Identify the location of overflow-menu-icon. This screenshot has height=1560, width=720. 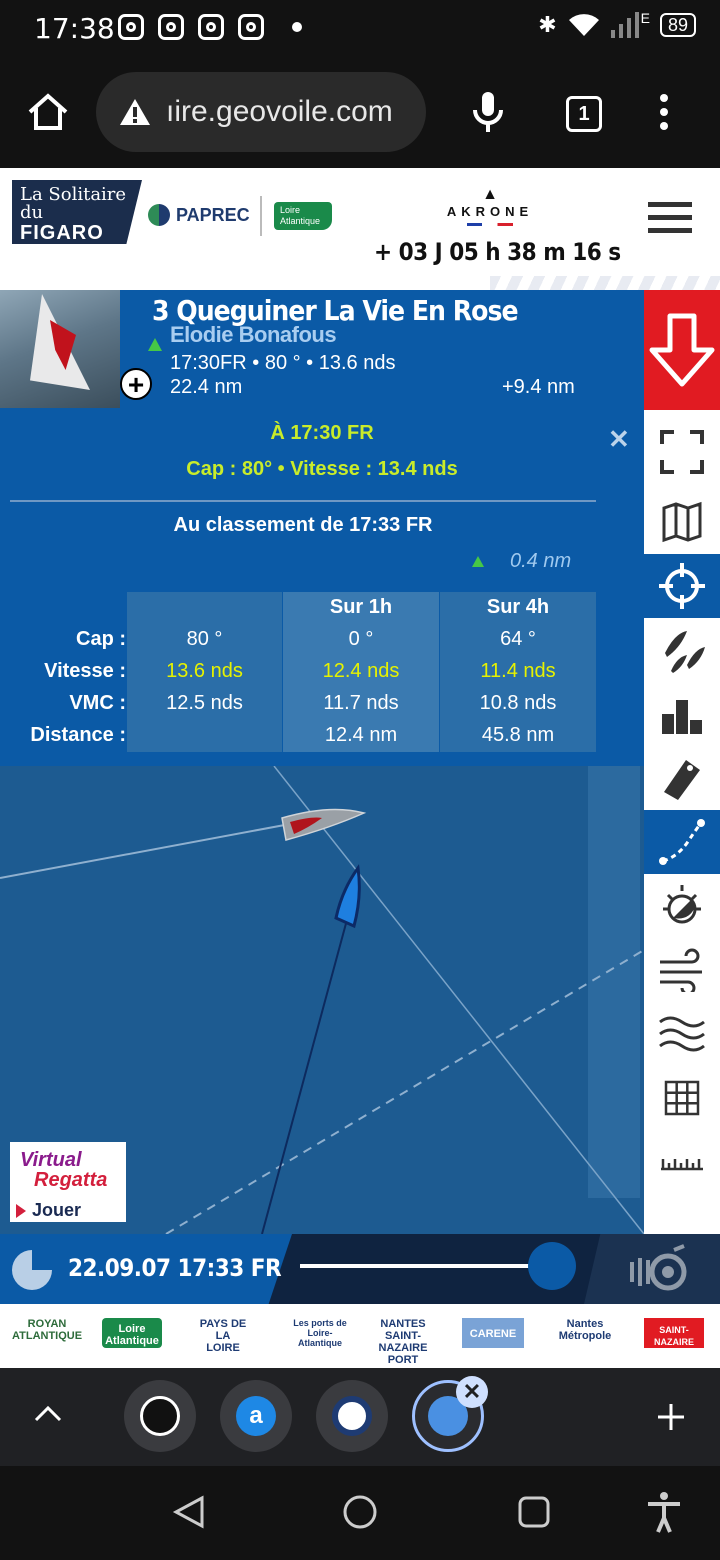
(664, 112).